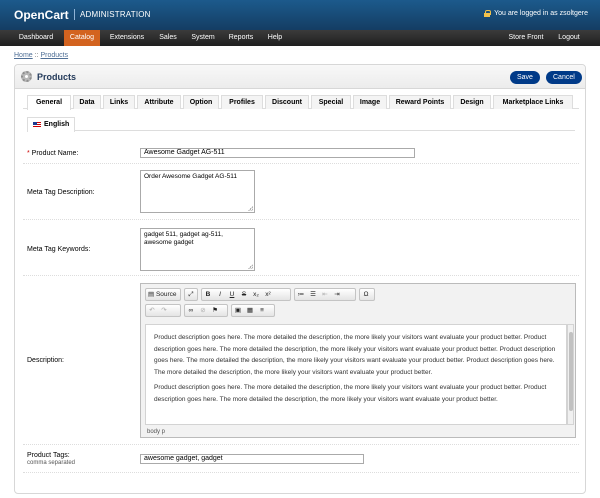 This screenshot has height=498, width=600. I want to click on underline-icon: U, so click(232, 294).